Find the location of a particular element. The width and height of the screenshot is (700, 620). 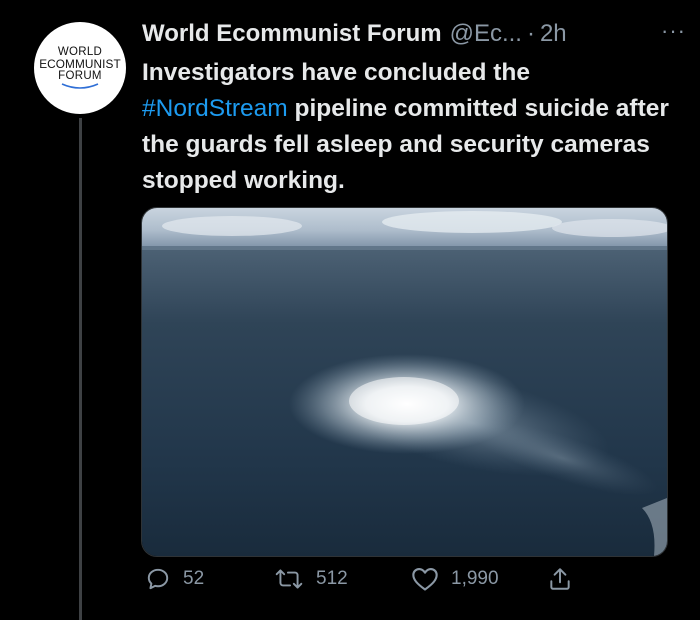

heart-icon is located at coordinates (425, 579).